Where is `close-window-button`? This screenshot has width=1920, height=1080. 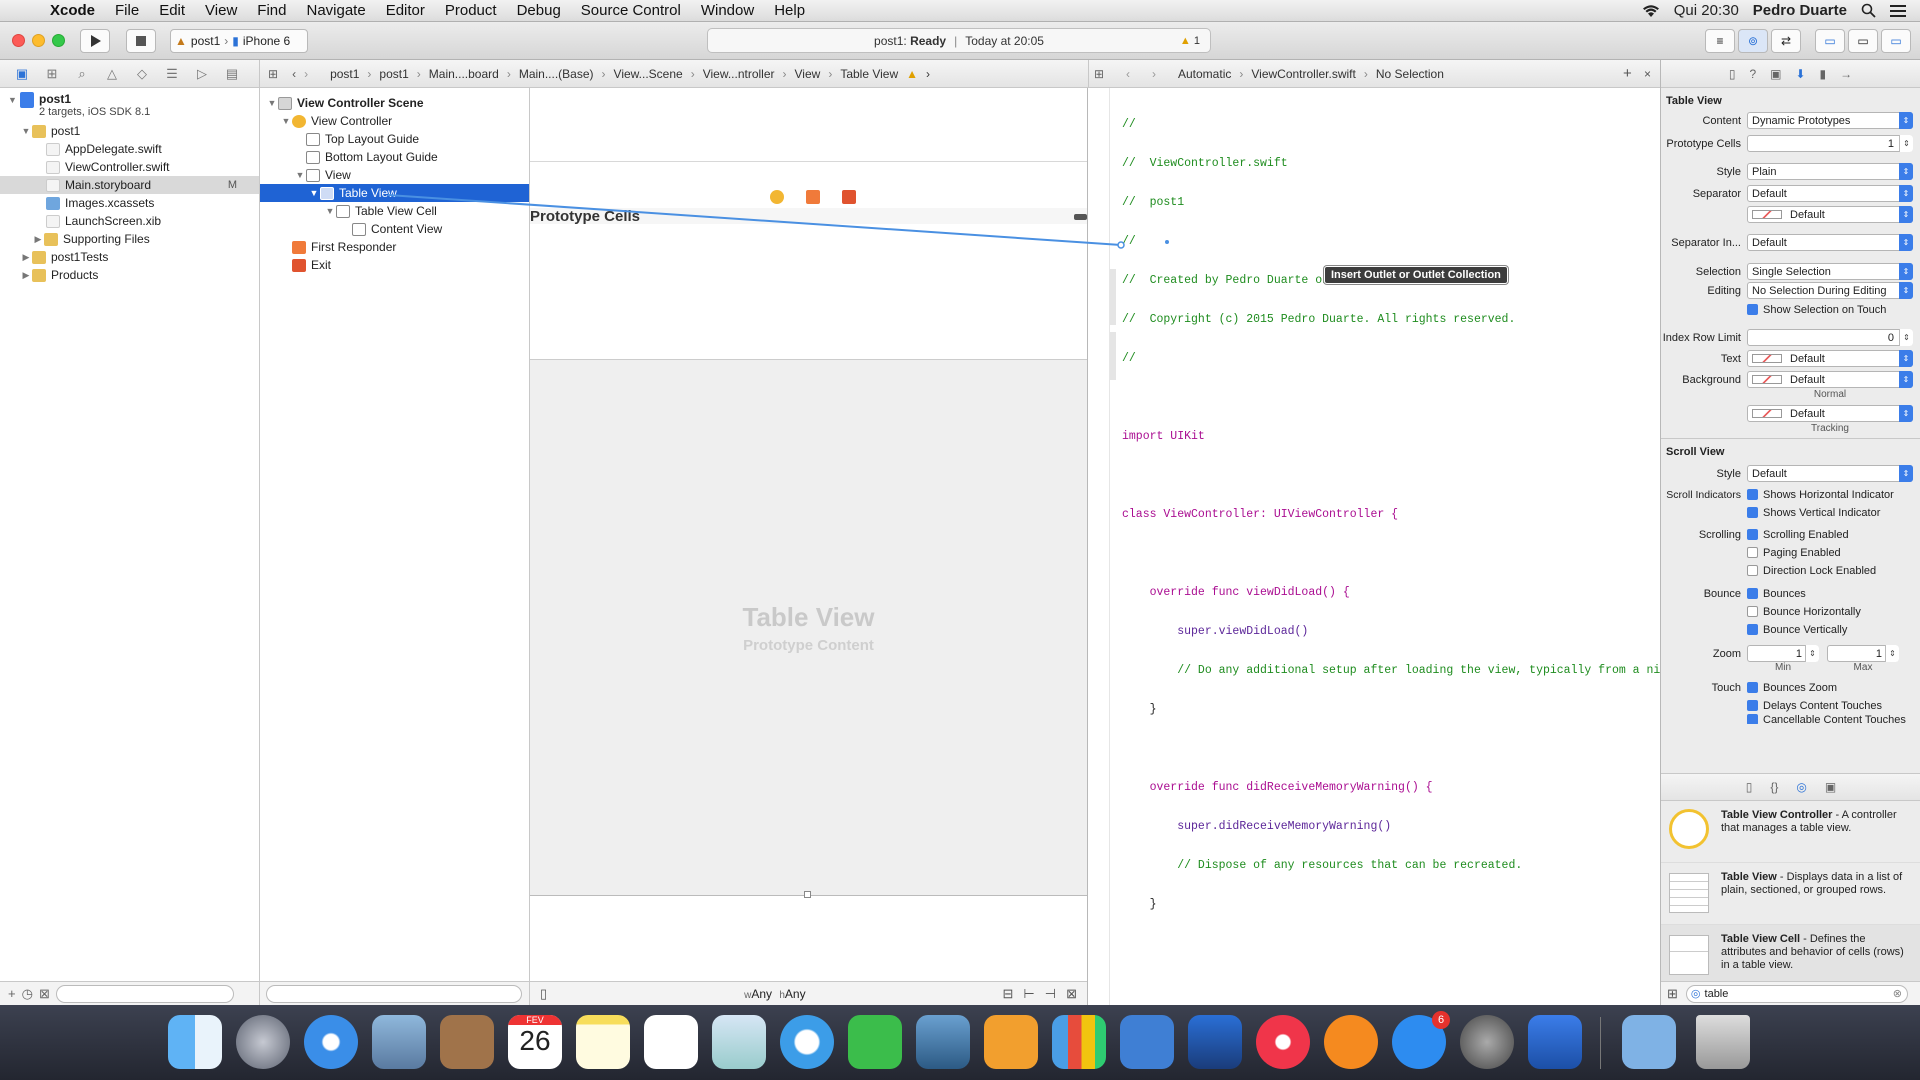
close-window-button is located at coordinates (18, 40).